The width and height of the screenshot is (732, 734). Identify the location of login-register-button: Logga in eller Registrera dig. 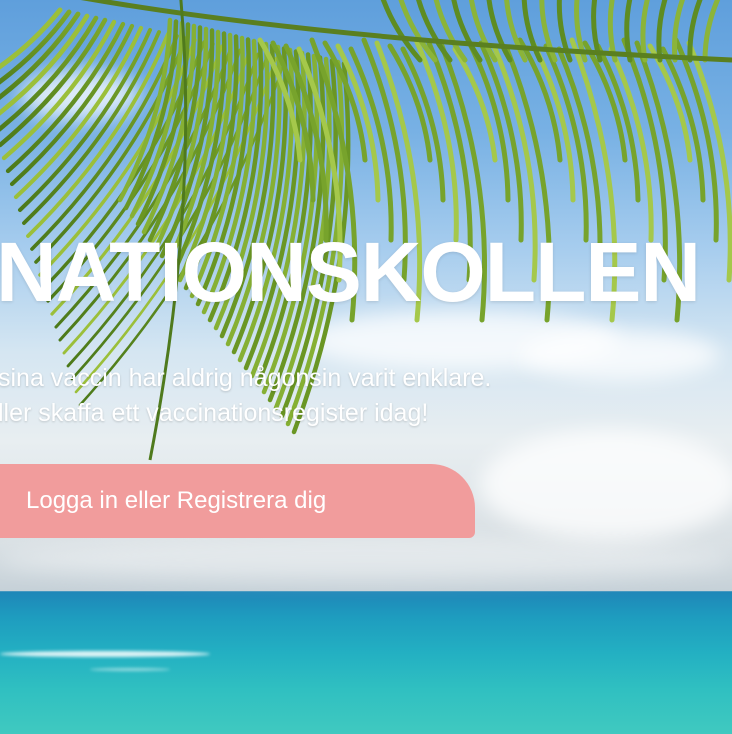
(237, 501).